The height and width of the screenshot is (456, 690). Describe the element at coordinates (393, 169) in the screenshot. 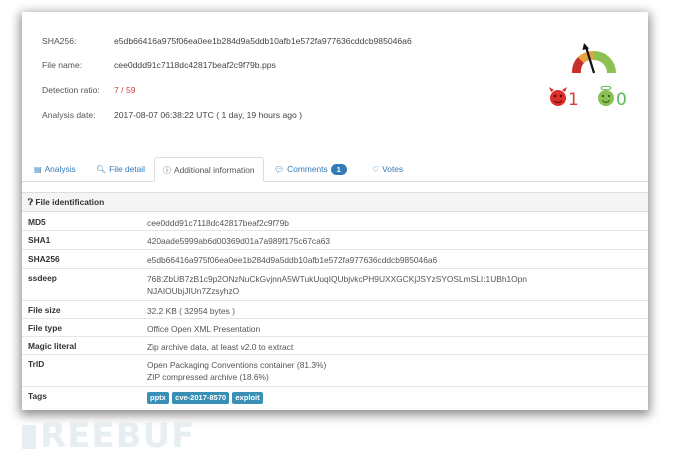

I see `tab-votes-label: Votes` at that location.